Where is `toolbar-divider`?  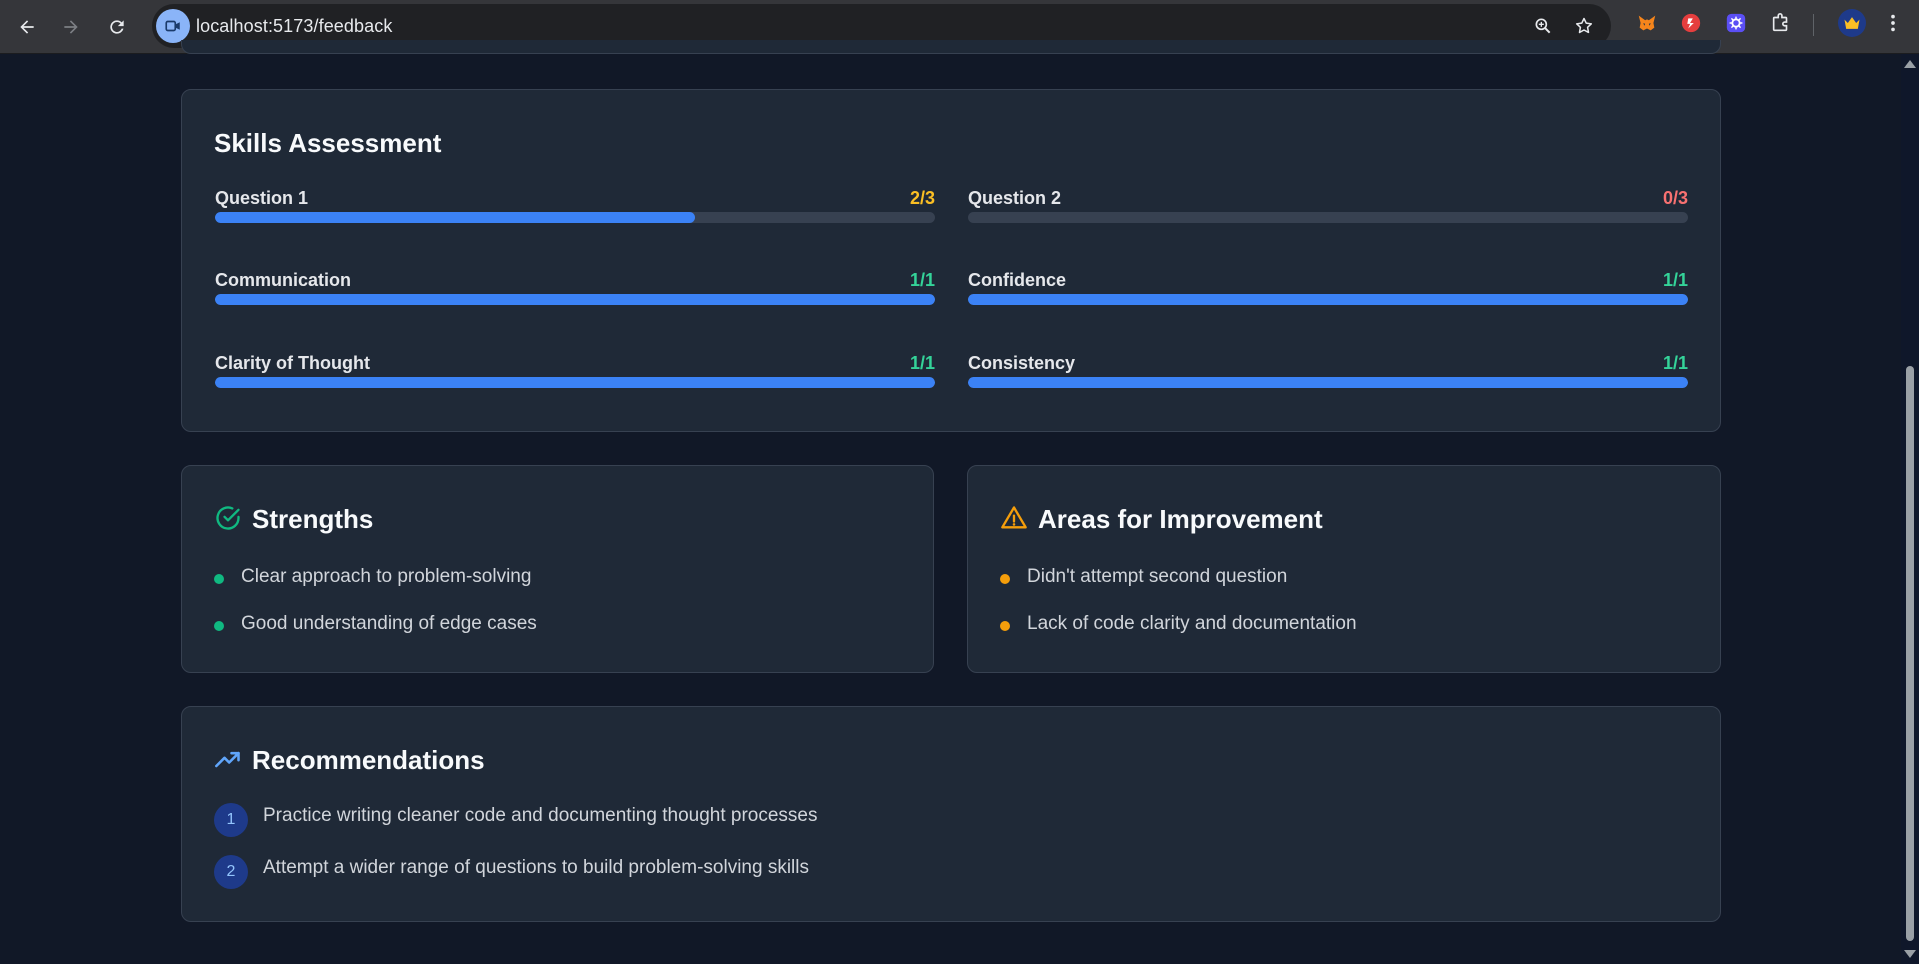
toolbar-divider is located at coordinates (1813, 25).